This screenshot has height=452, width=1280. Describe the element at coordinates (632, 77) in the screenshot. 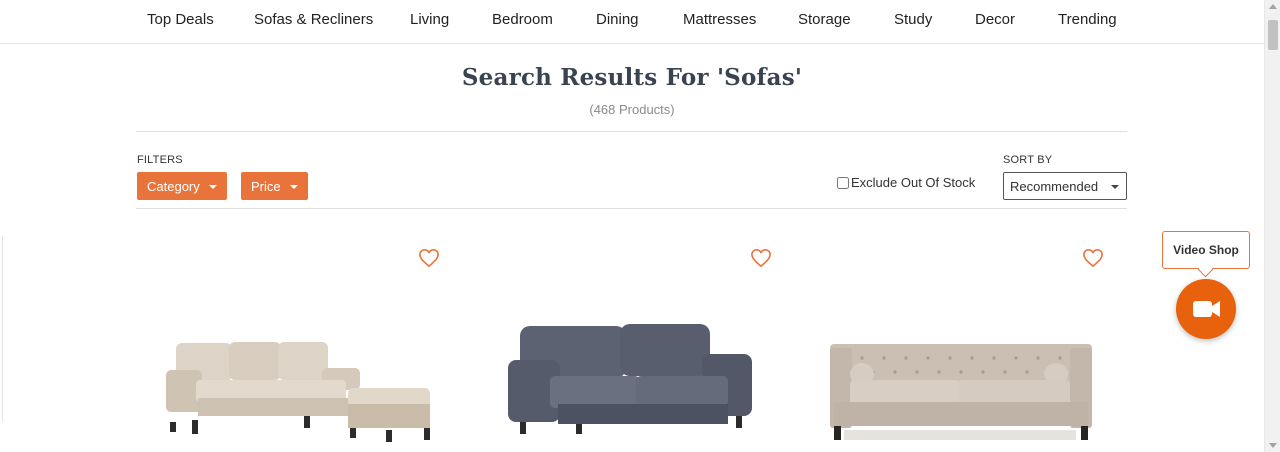

I see `page-title: Search Results For 'Sofas'` at that location.